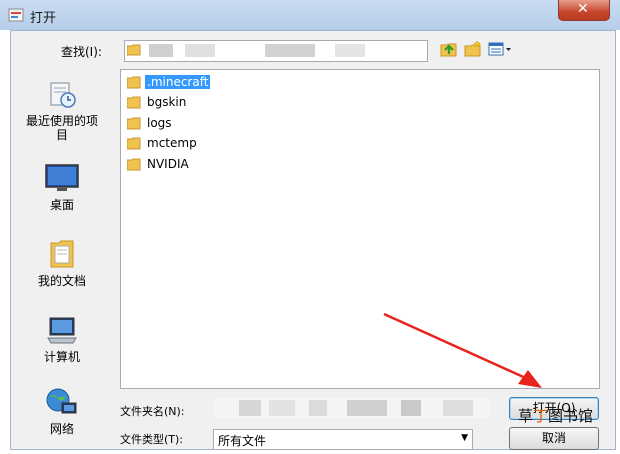 This screenshot has height=454, width=620. Describe the element at coordinates (61, 128) in the screenshot. I see `place-label: 最近使用的项目` at that location.